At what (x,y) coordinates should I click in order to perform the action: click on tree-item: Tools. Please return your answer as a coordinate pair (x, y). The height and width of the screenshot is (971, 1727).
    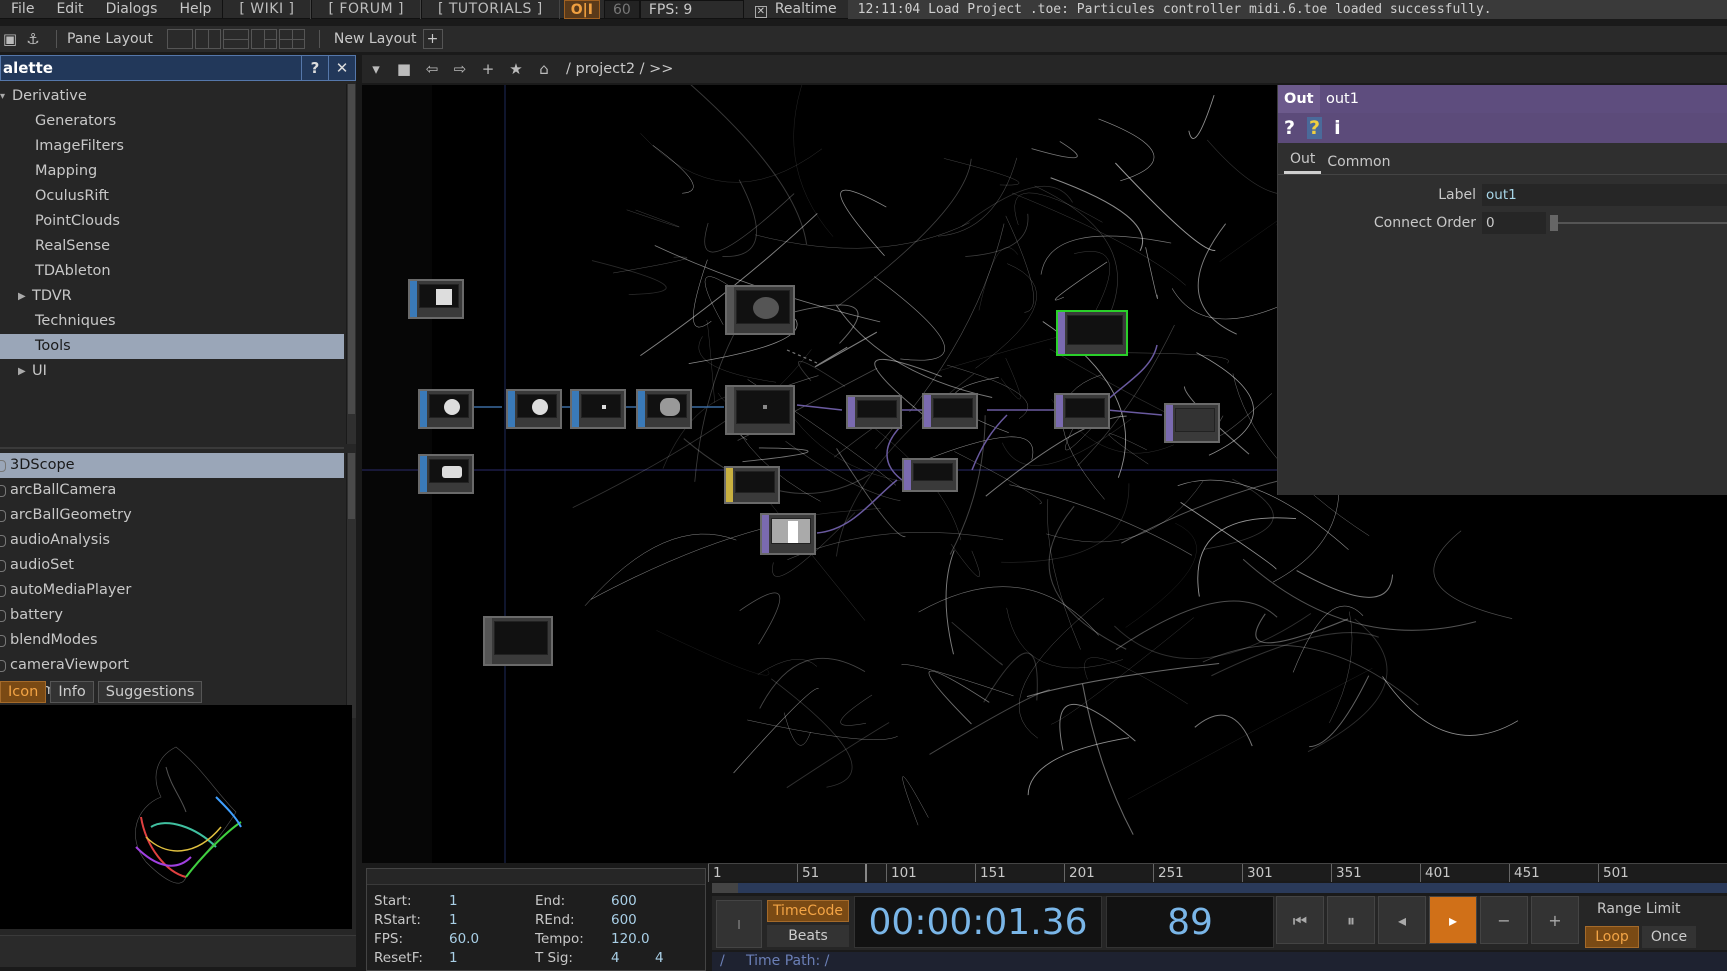
    Looking at the image, I should click on (172, 346).